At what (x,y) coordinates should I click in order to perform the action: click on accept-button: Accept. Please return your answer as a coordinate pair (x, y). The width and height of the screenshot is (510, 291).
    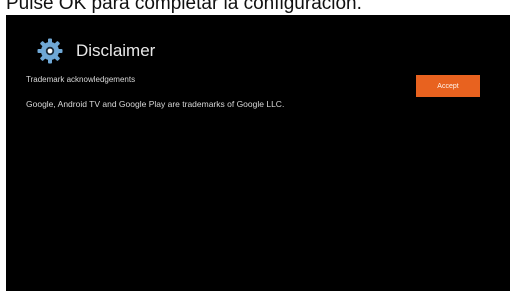
    Looking at the image, I should click on (448, 86).